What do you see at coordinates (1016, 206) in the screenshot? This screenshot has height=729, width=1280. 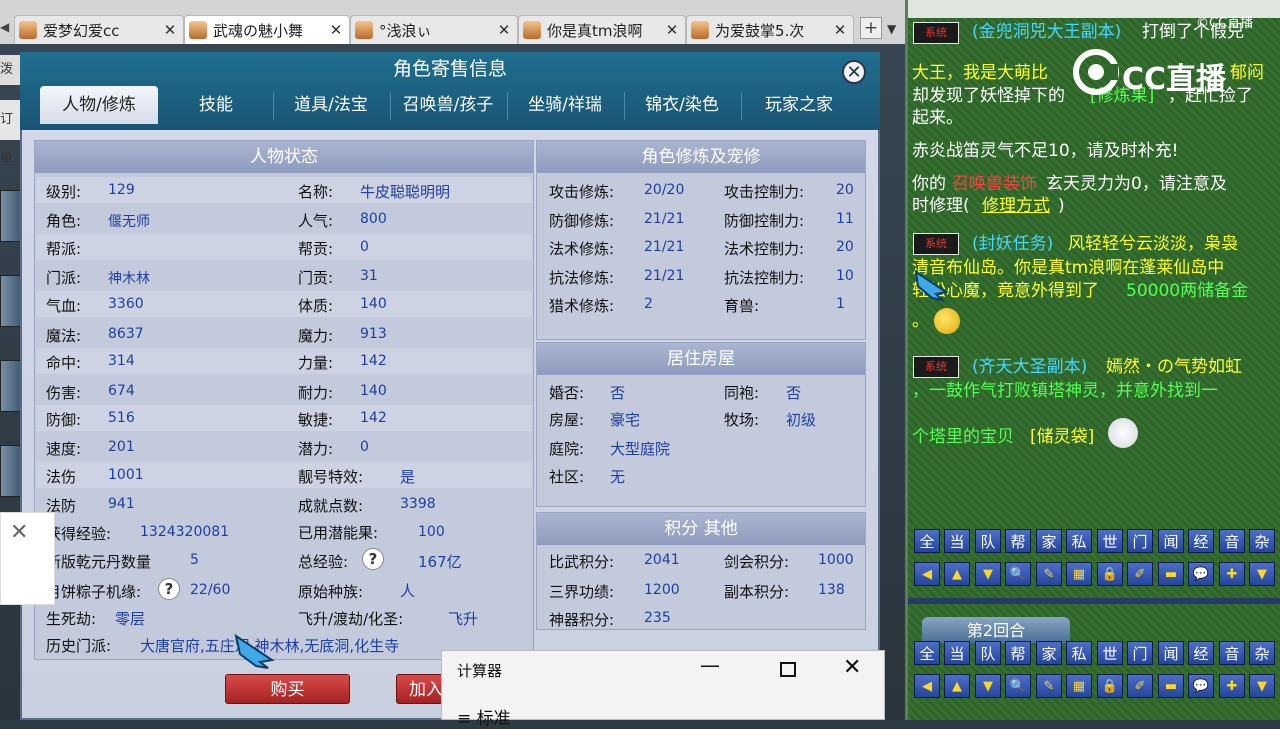 I see `repair-method-link: 修理方式` at bounding box center [1016, 206].